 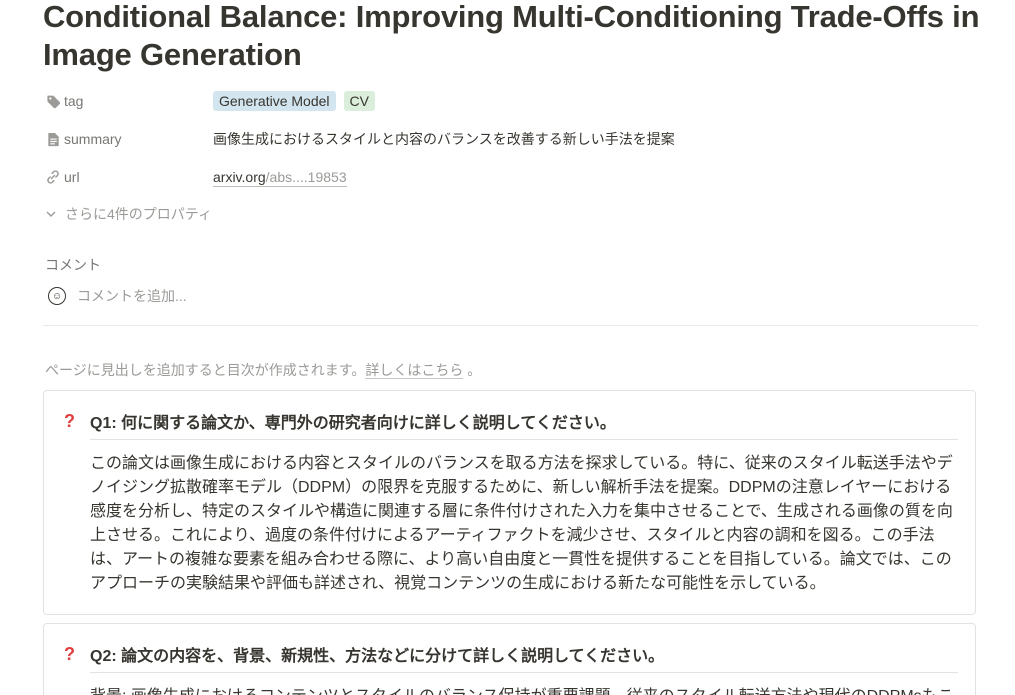 I want to click on toc-hint-end: 。, so click(x=474, y=370).